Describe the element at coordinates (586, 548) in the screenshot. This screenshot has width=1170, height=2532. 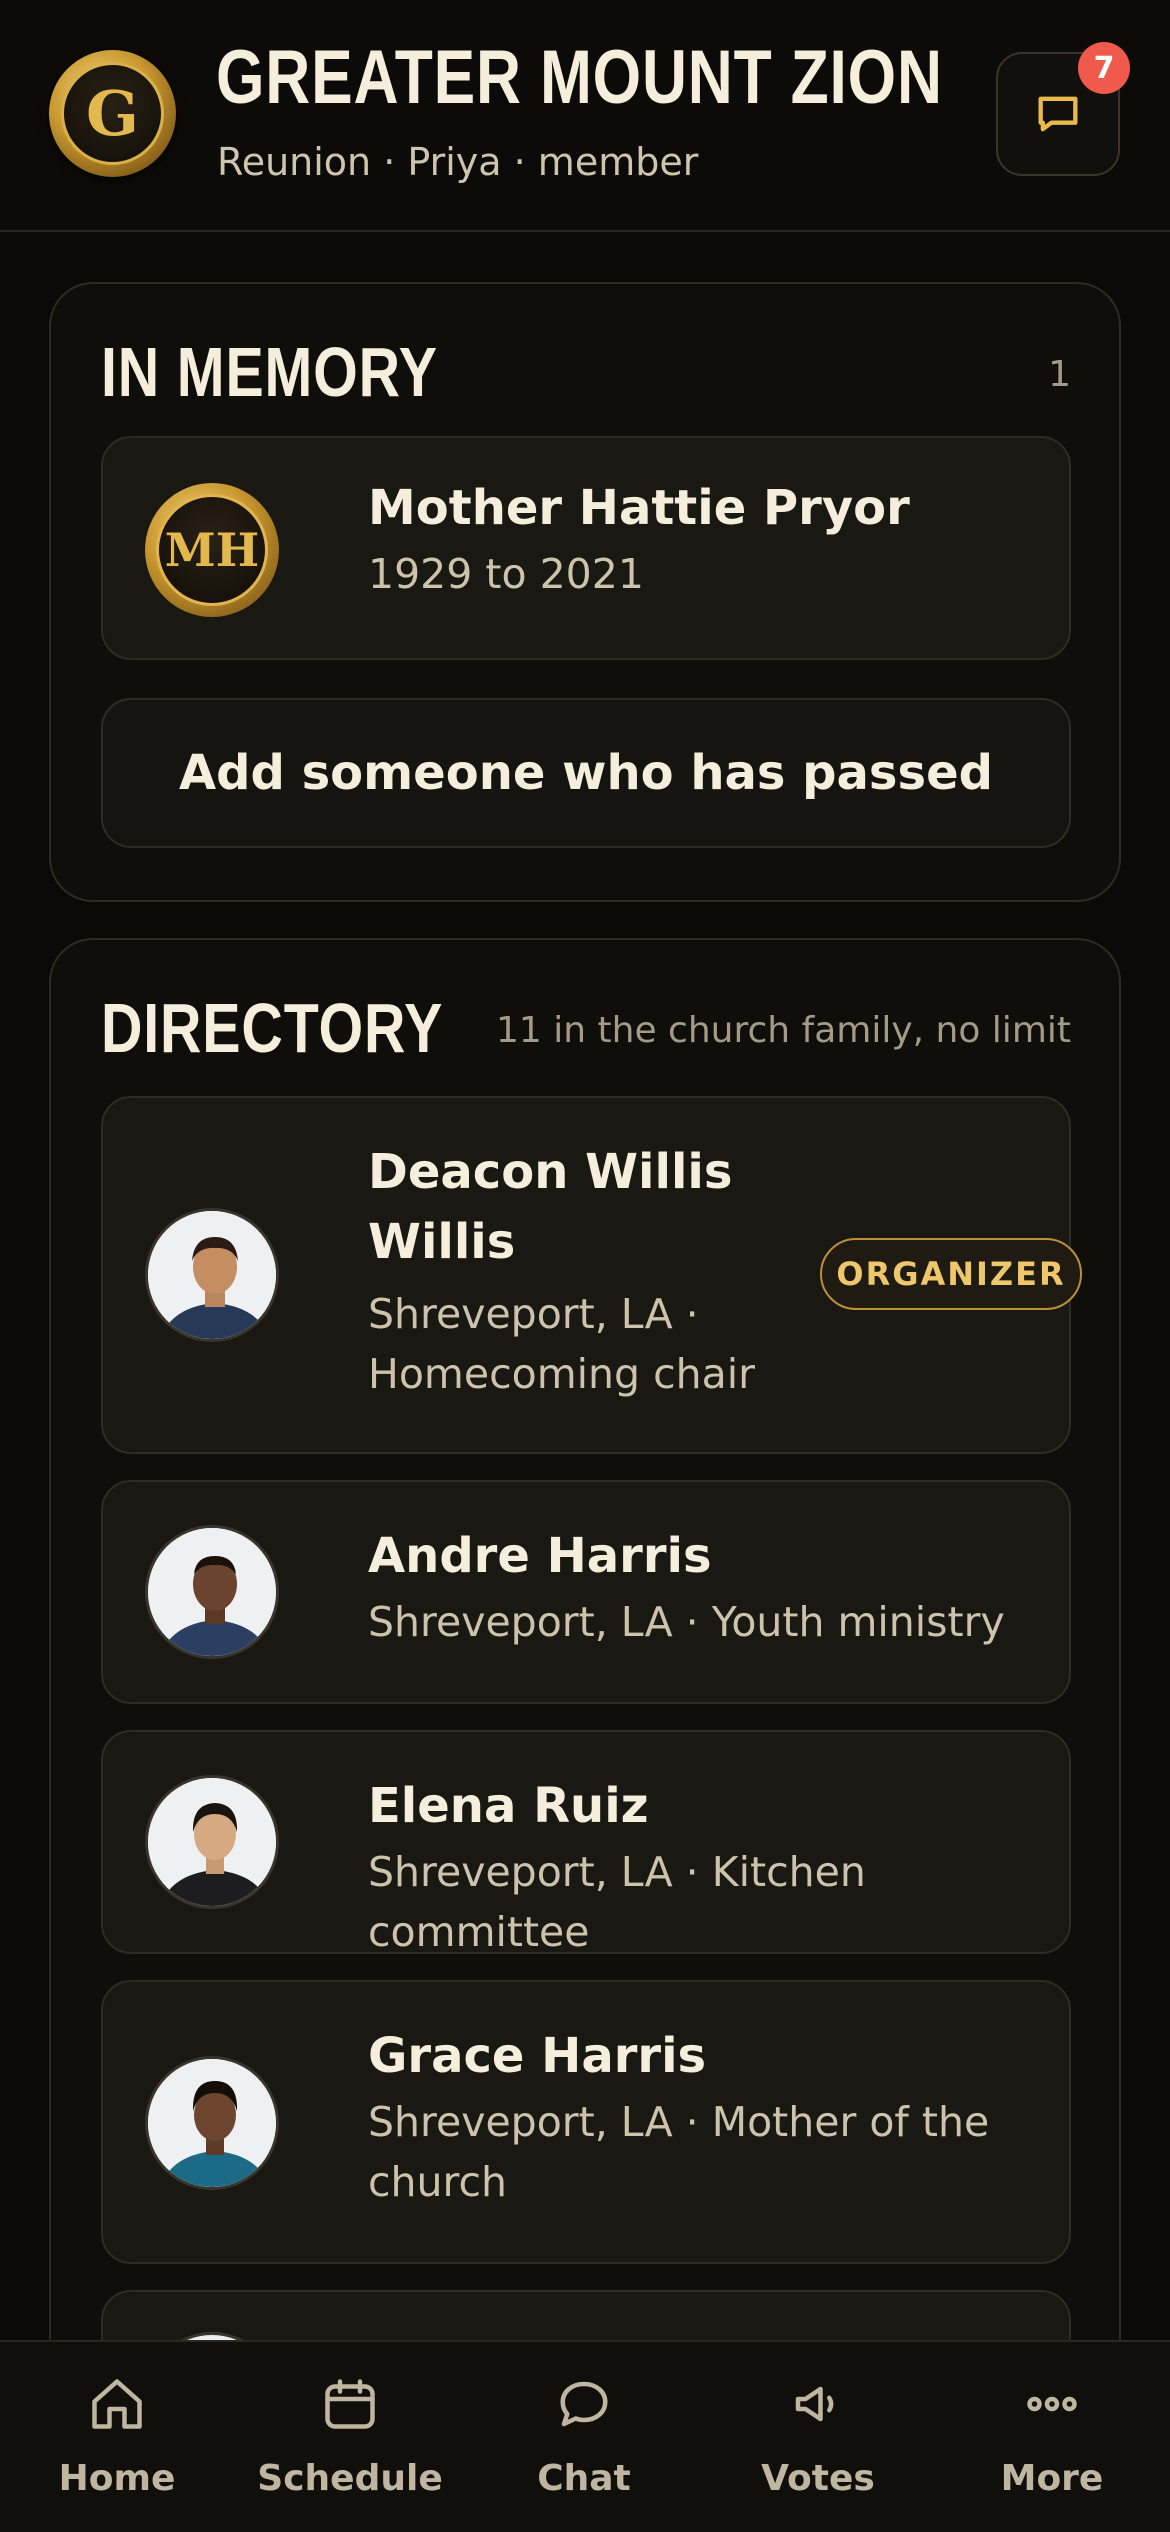
I see `memorial-entry: MH Mother Hattie Pryor 1929 to 2021` at that location.